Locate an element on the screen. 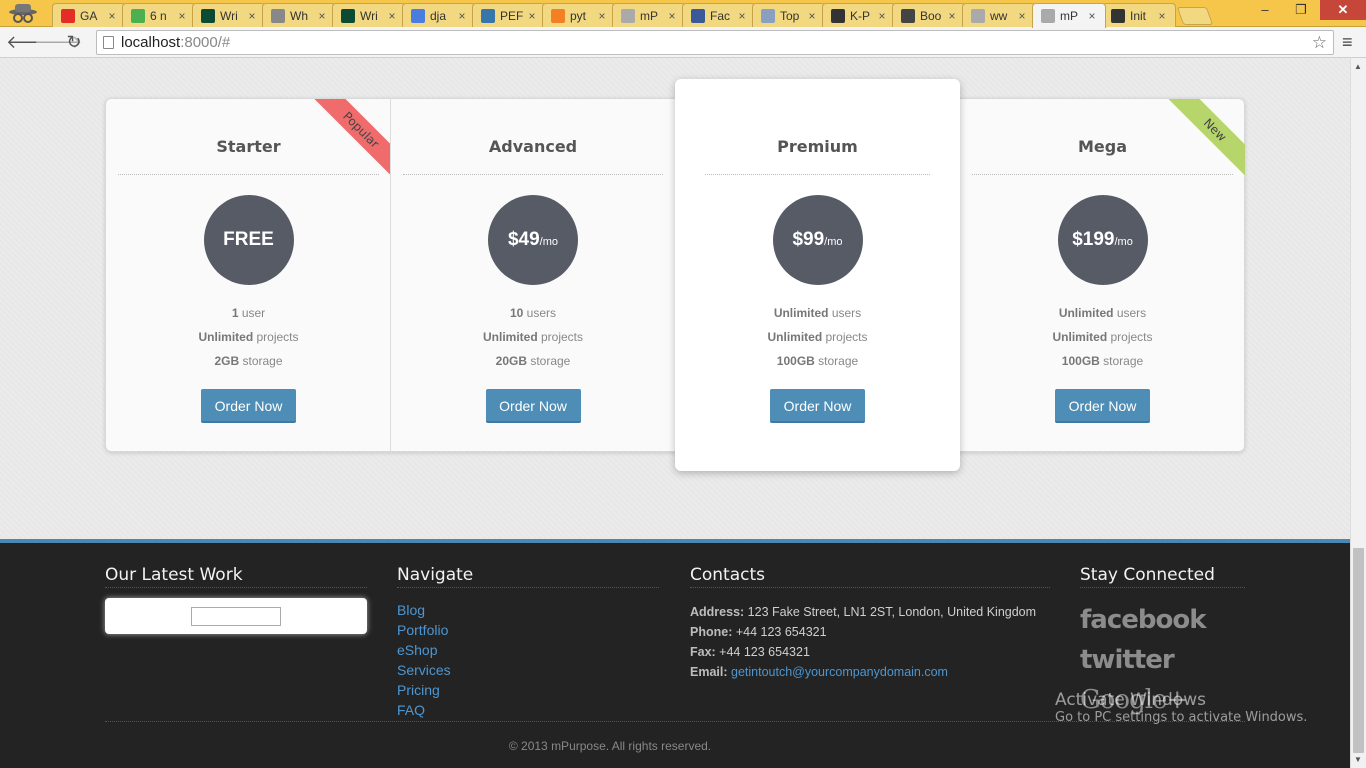  reload-button: ↻ is located at coordinates (74, 42).